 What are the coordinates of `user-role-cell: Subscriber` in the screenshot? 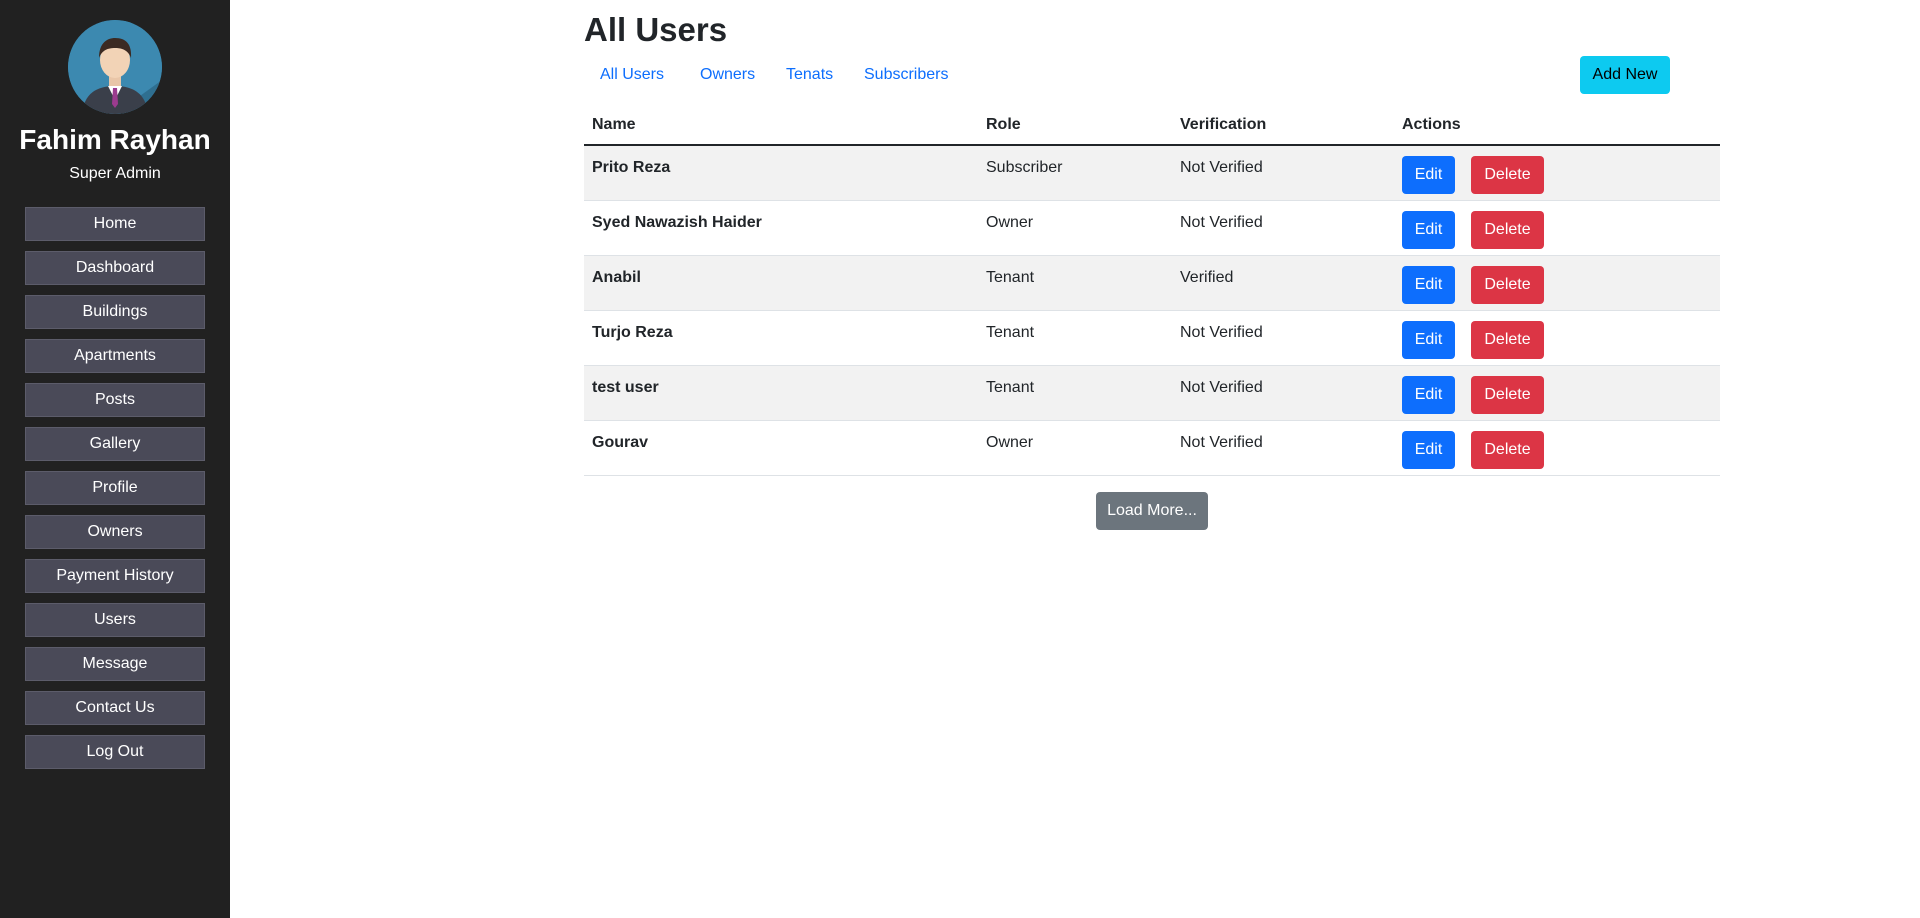 It's located at (1075, 173).